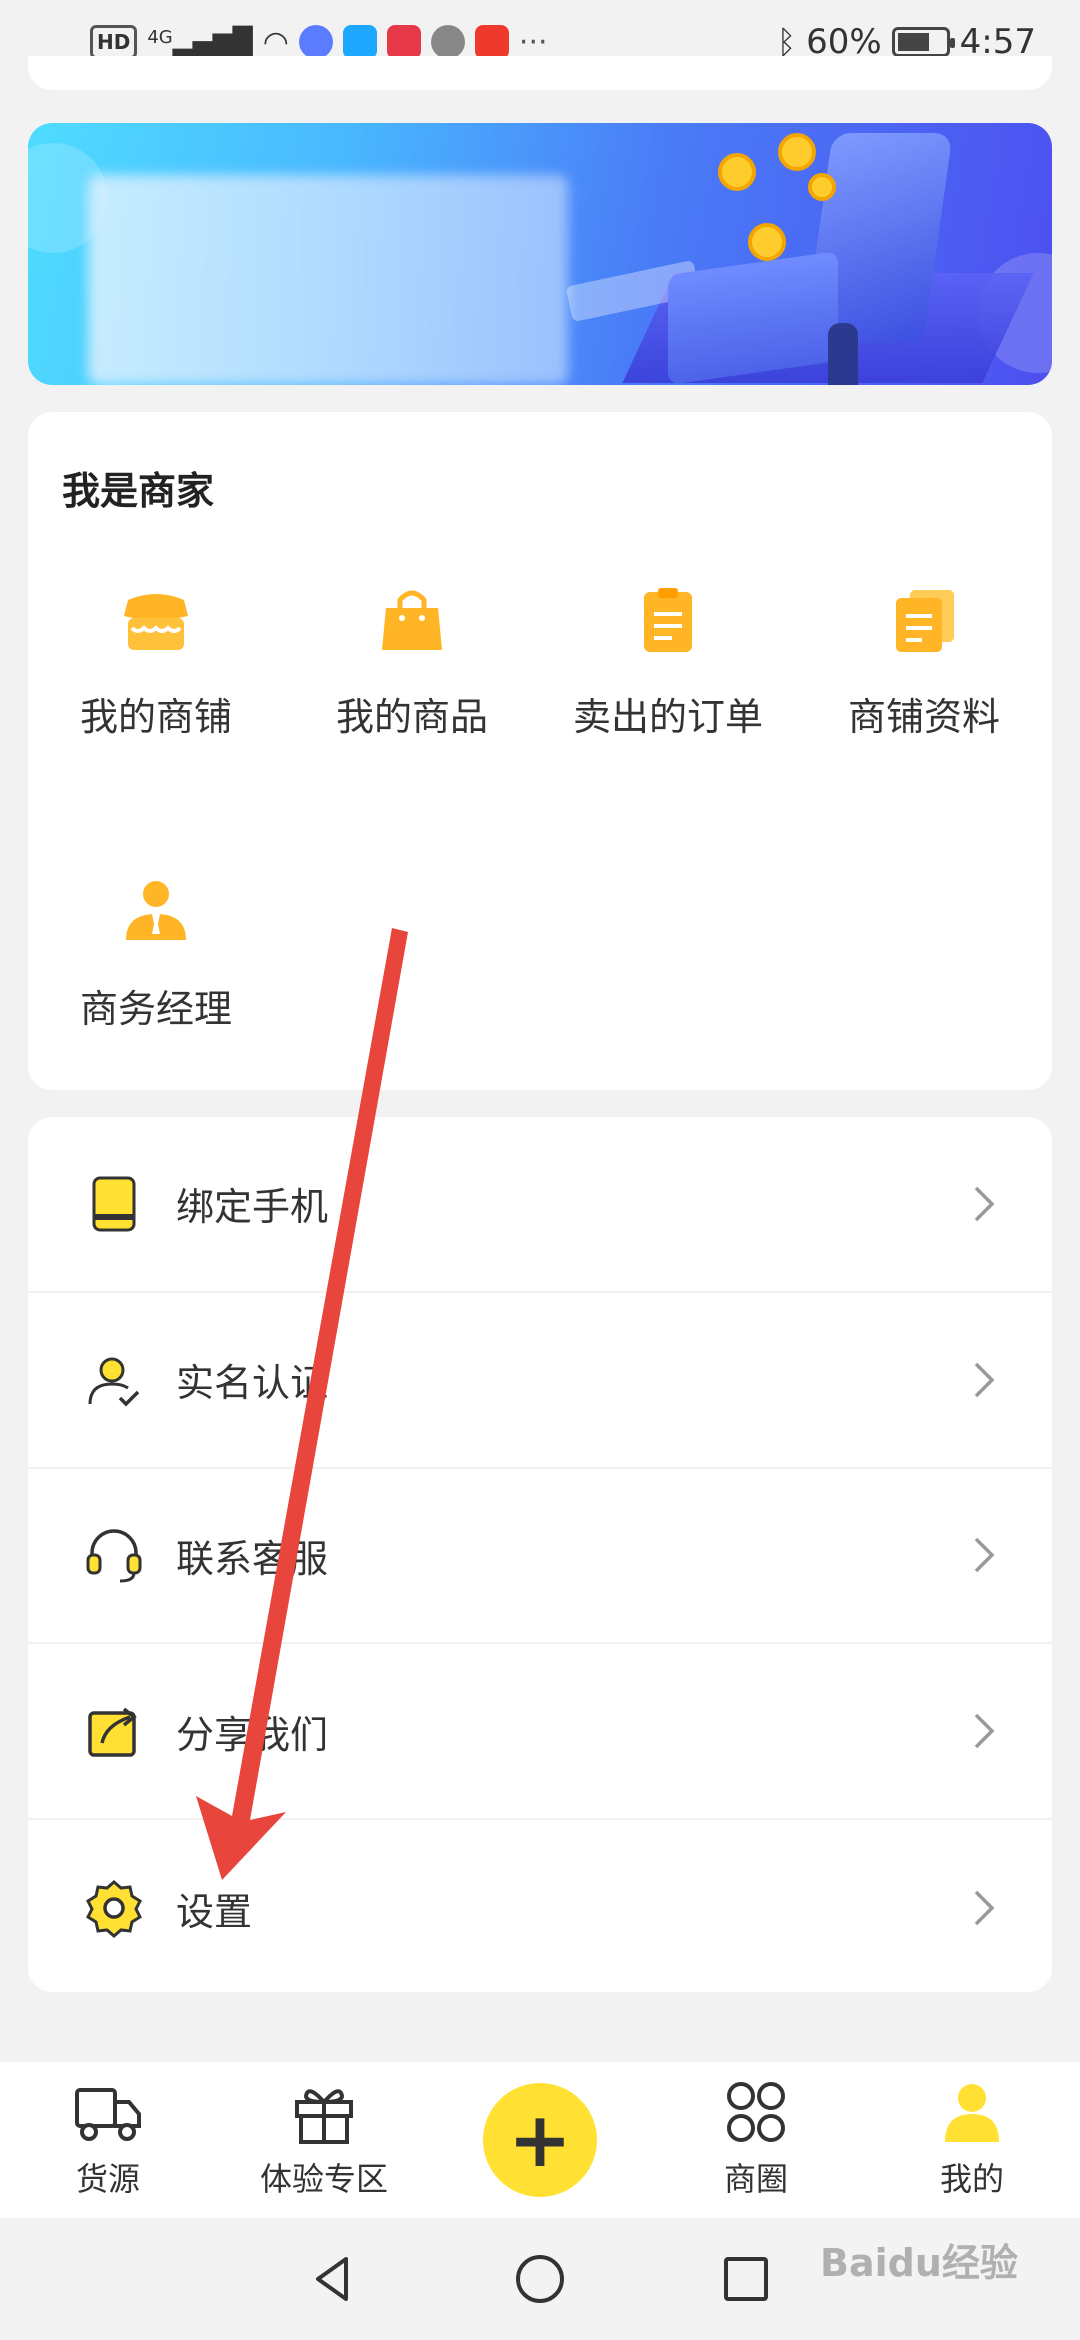 This screenshot has width=1080, height=2340. Describe the element at coordinates (540, 1906) in the screenshot. I see `list-item-settings: 设置` at that location.